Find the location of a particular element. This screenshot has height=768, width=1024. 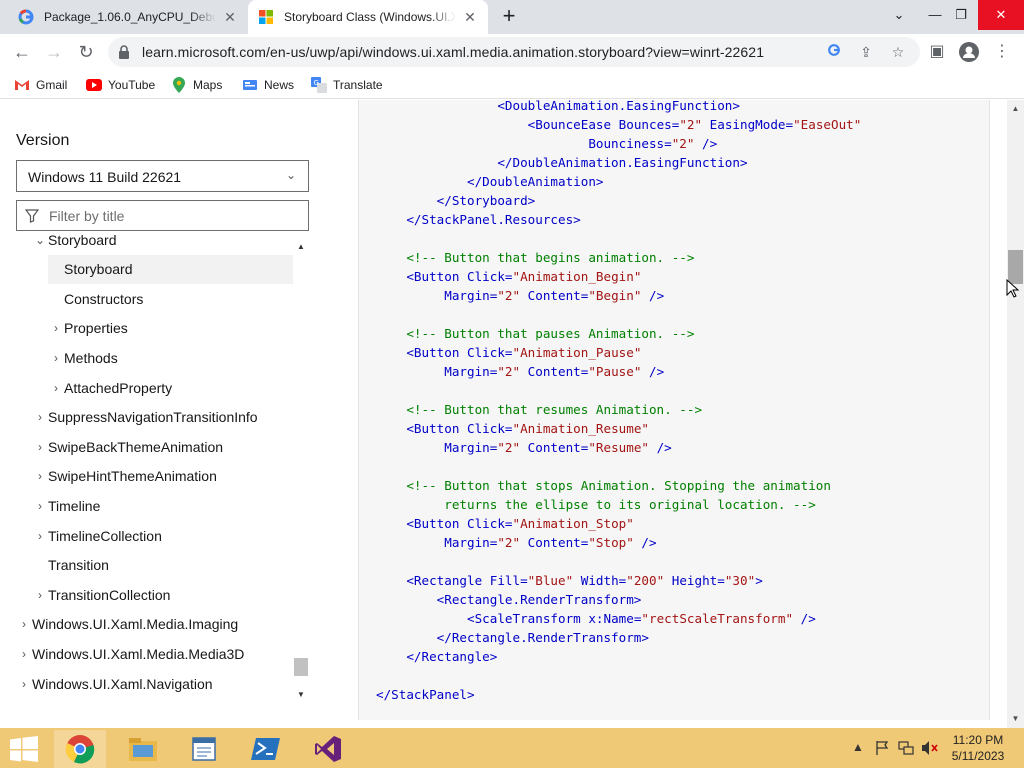

toc-scroll-thumb is located at coordinates (301, 667).